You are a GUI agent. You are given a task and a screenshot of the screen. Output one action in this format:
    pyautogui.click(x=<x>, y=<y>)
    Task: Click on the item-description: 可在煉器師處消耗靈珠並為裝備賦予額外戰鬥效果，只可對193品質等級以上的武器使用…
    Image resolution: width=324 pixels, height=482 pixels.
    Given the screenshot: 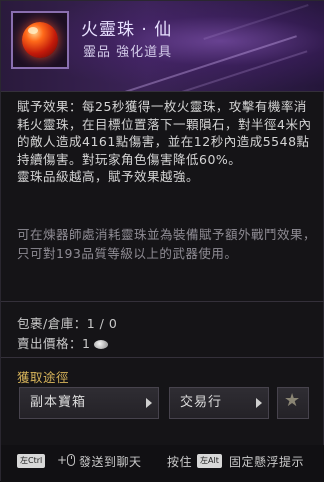 What is the action you would take?
    pyautogui.click(x=167, y=244)
    